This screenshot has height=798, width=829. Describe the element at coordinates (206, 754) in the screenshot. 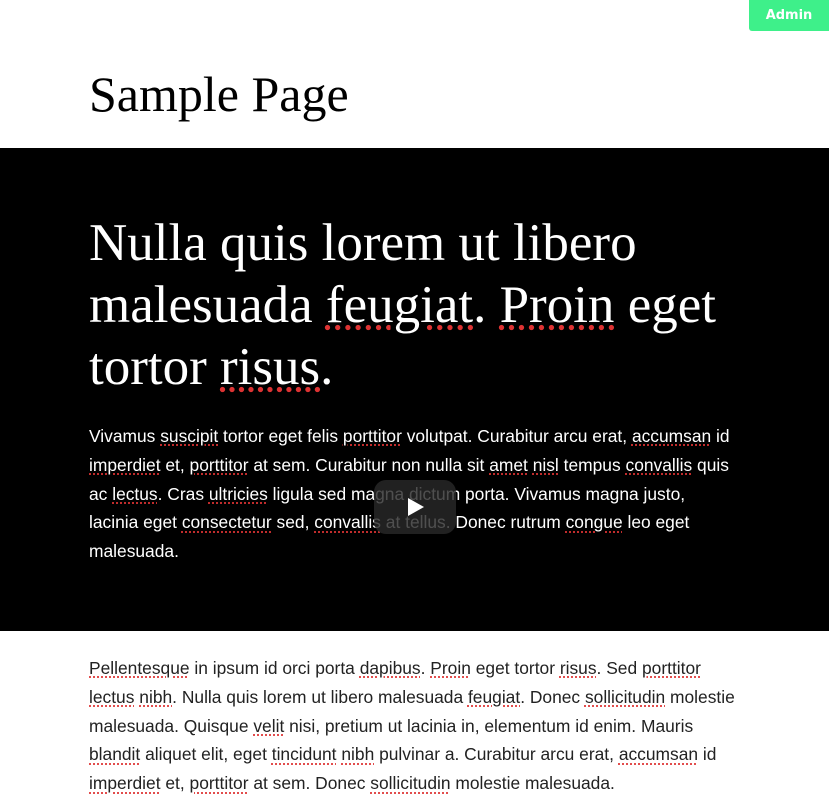

I see `text: aliquet elit, eget` at that location.